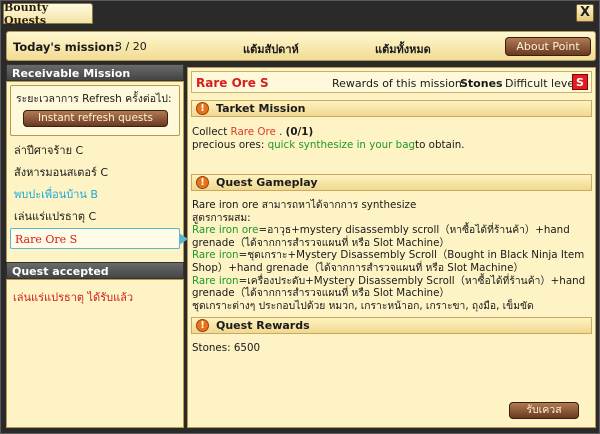  What do you see at coordinates (95, 270) in the screenshot?
I see `quest-accepted-header: Quest accepted` at bounding box center [95, 270].